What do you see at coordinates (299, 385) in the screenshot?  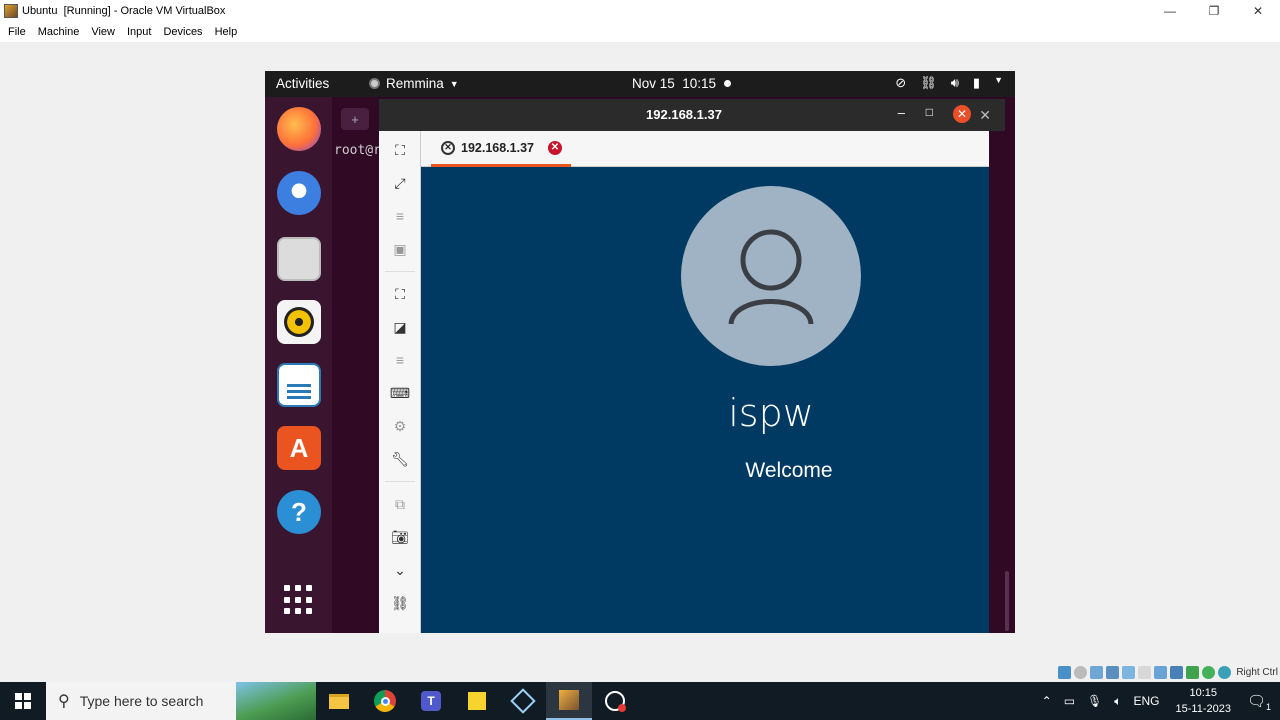 I see `libreoffice-writer-icon` at bounding box center [299, 385].